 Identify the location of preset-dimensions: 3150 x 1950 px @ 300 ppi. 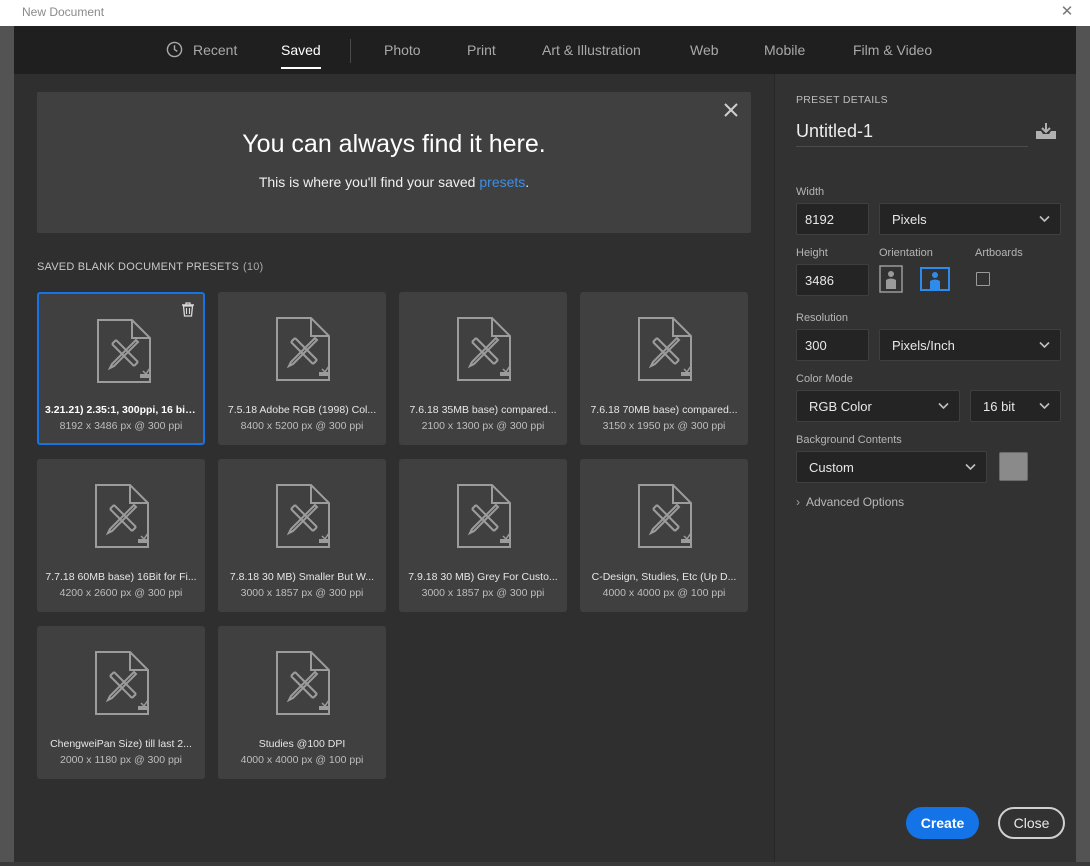
(664, 426).